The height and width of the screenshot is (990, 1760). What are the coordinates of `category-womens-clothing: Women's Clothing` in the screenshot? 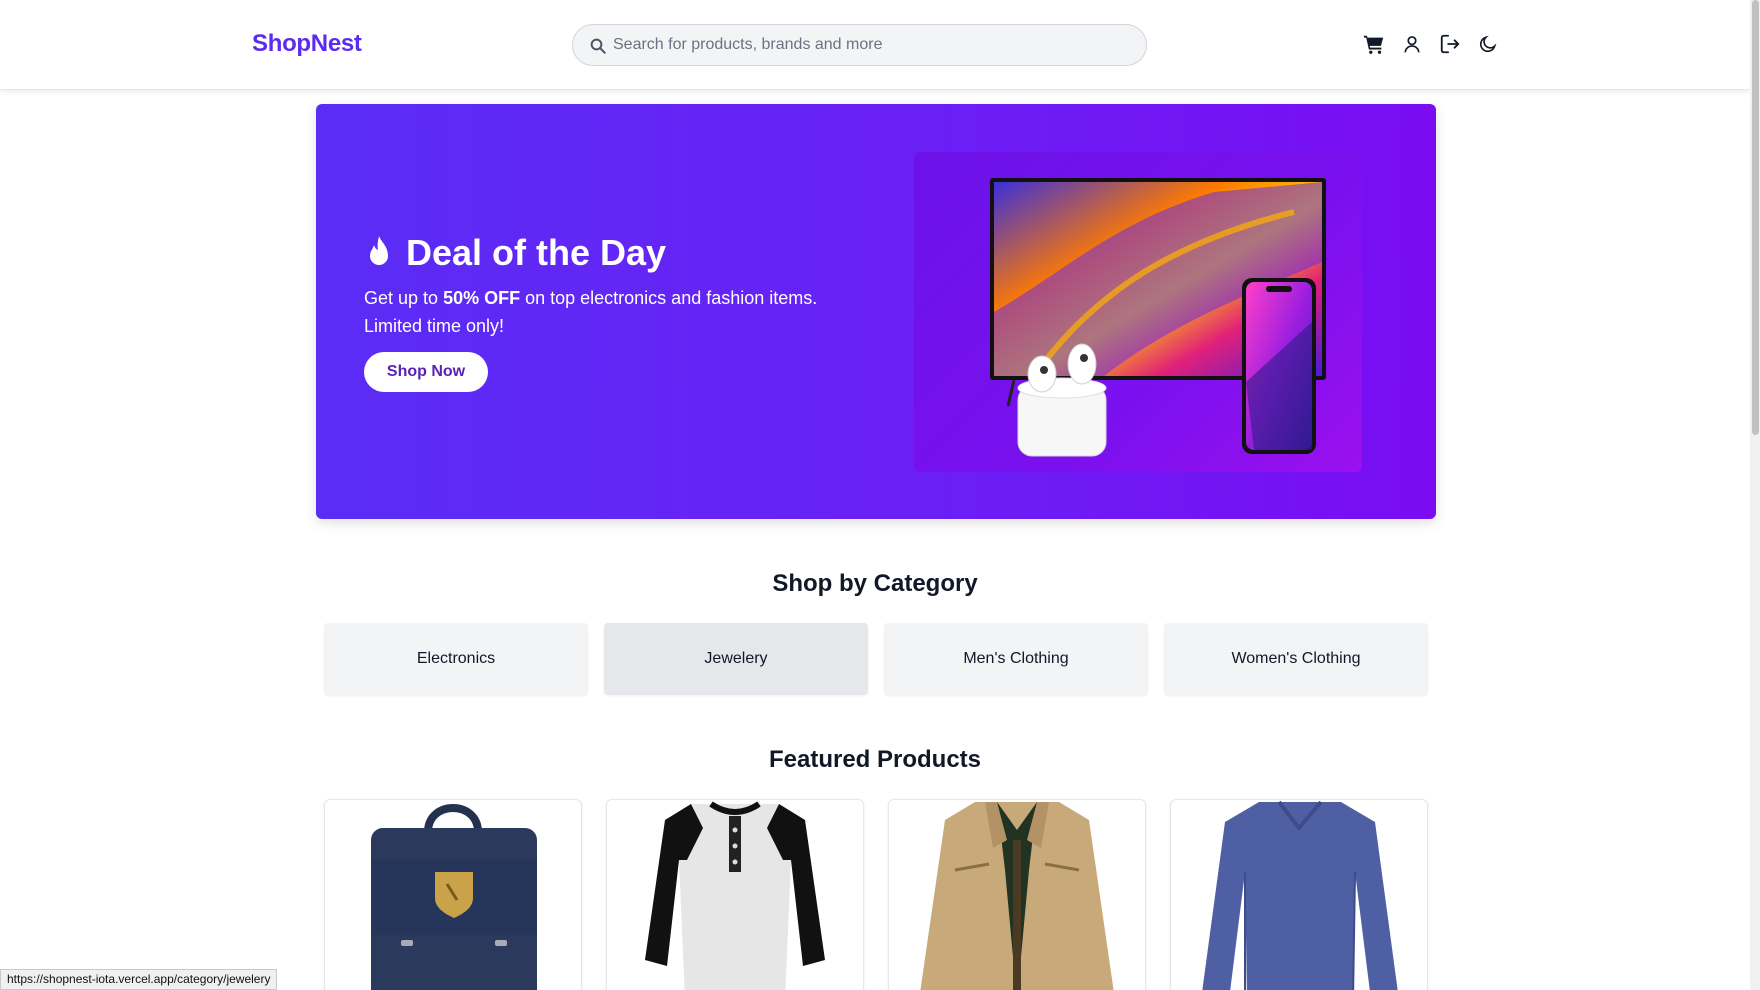 It's located at (1296, 659).